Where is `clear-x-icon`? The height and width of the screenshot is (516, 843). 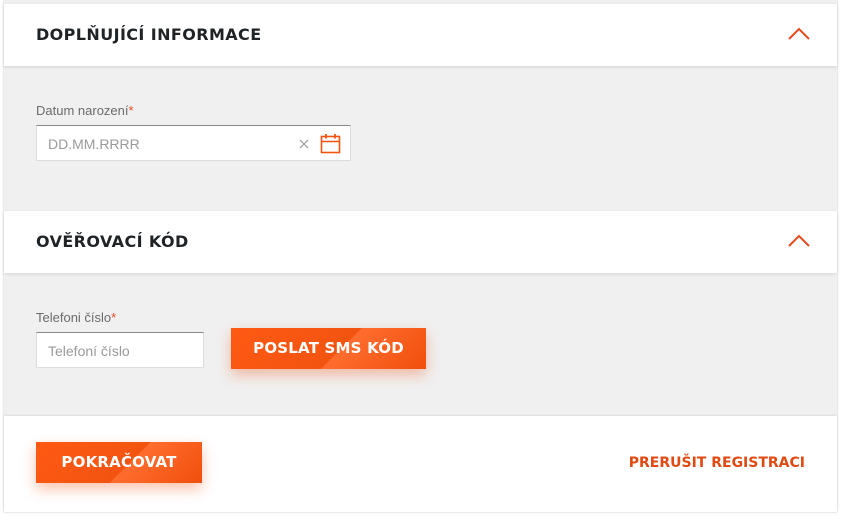 clear-x-icon is located at coordinates (304, 144).